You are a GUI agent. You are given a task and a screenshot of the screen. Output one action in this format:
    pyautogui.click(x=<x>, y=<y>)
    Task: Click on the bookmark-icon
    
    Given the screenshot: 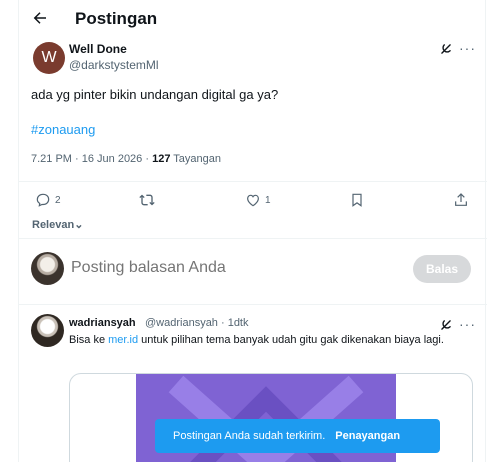 What is the action you would take?
    pyautogui.click(x=357, y=200)
    